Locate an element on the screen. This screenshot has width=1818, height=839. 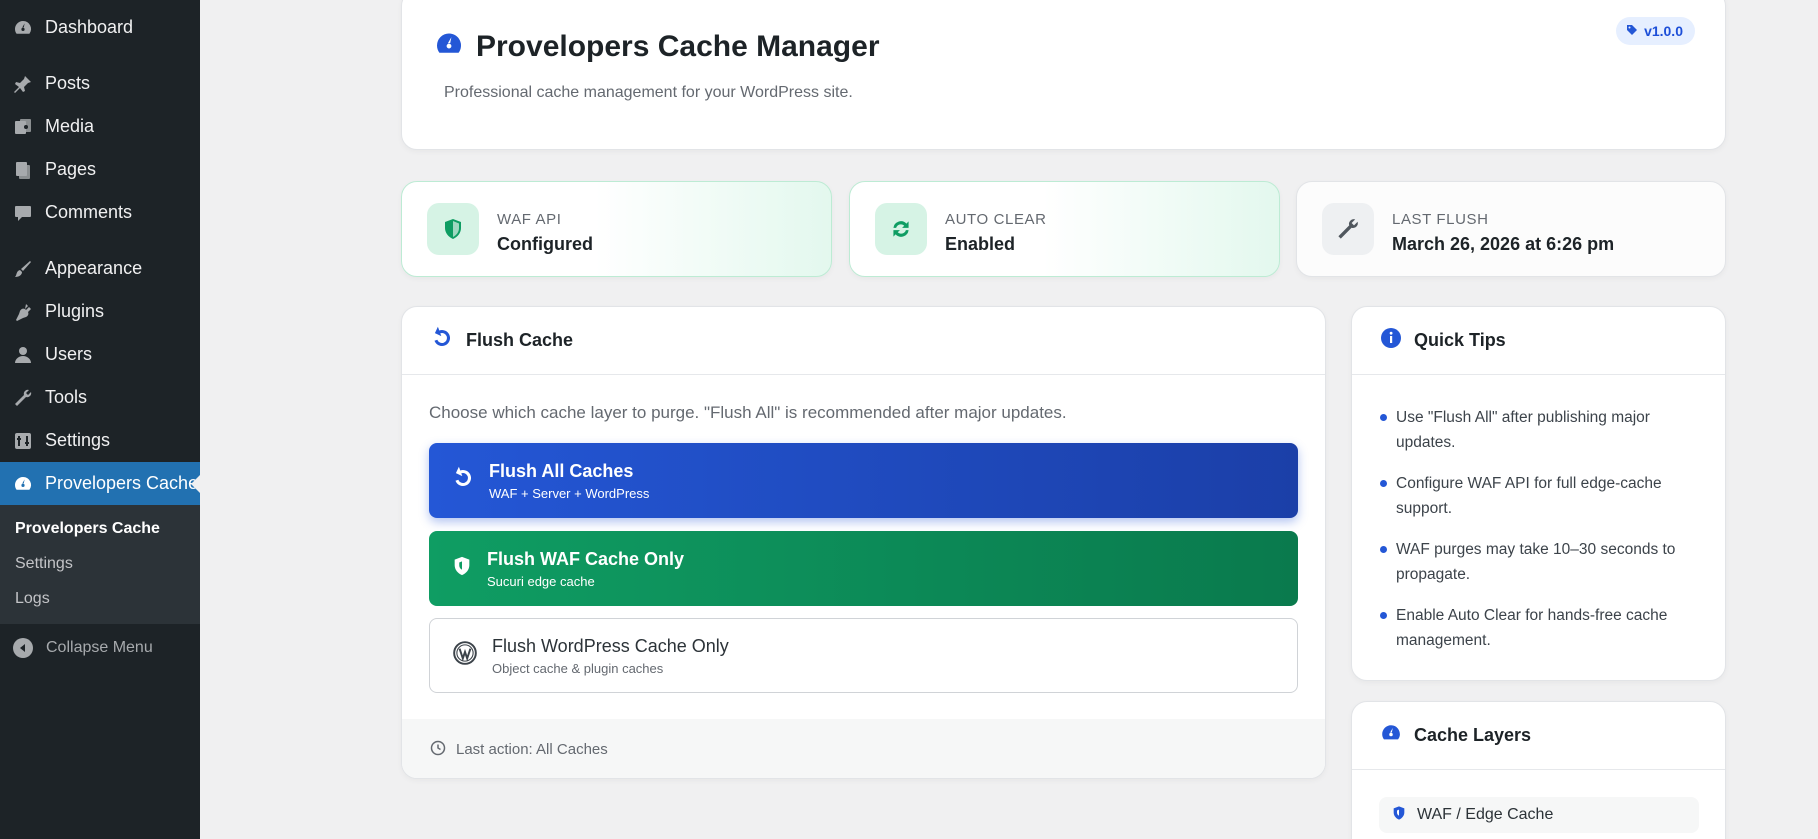
media-icon is located at coordinates (23, 127).